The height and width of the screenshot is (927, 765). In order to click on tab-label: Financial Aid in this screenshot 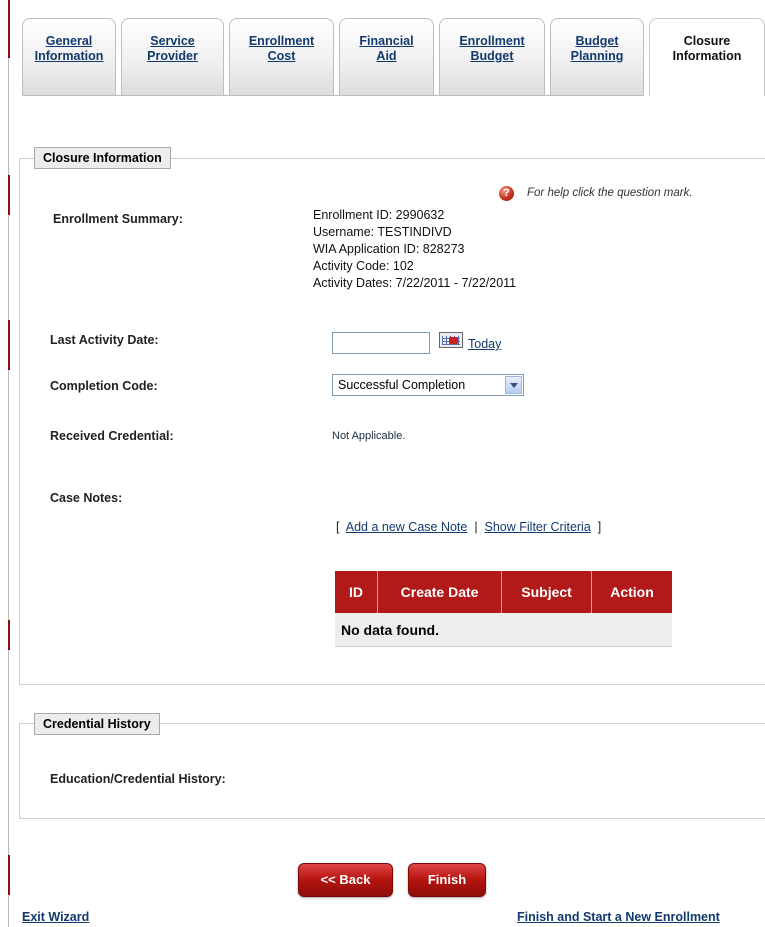, I will do `click(386, 48)`.